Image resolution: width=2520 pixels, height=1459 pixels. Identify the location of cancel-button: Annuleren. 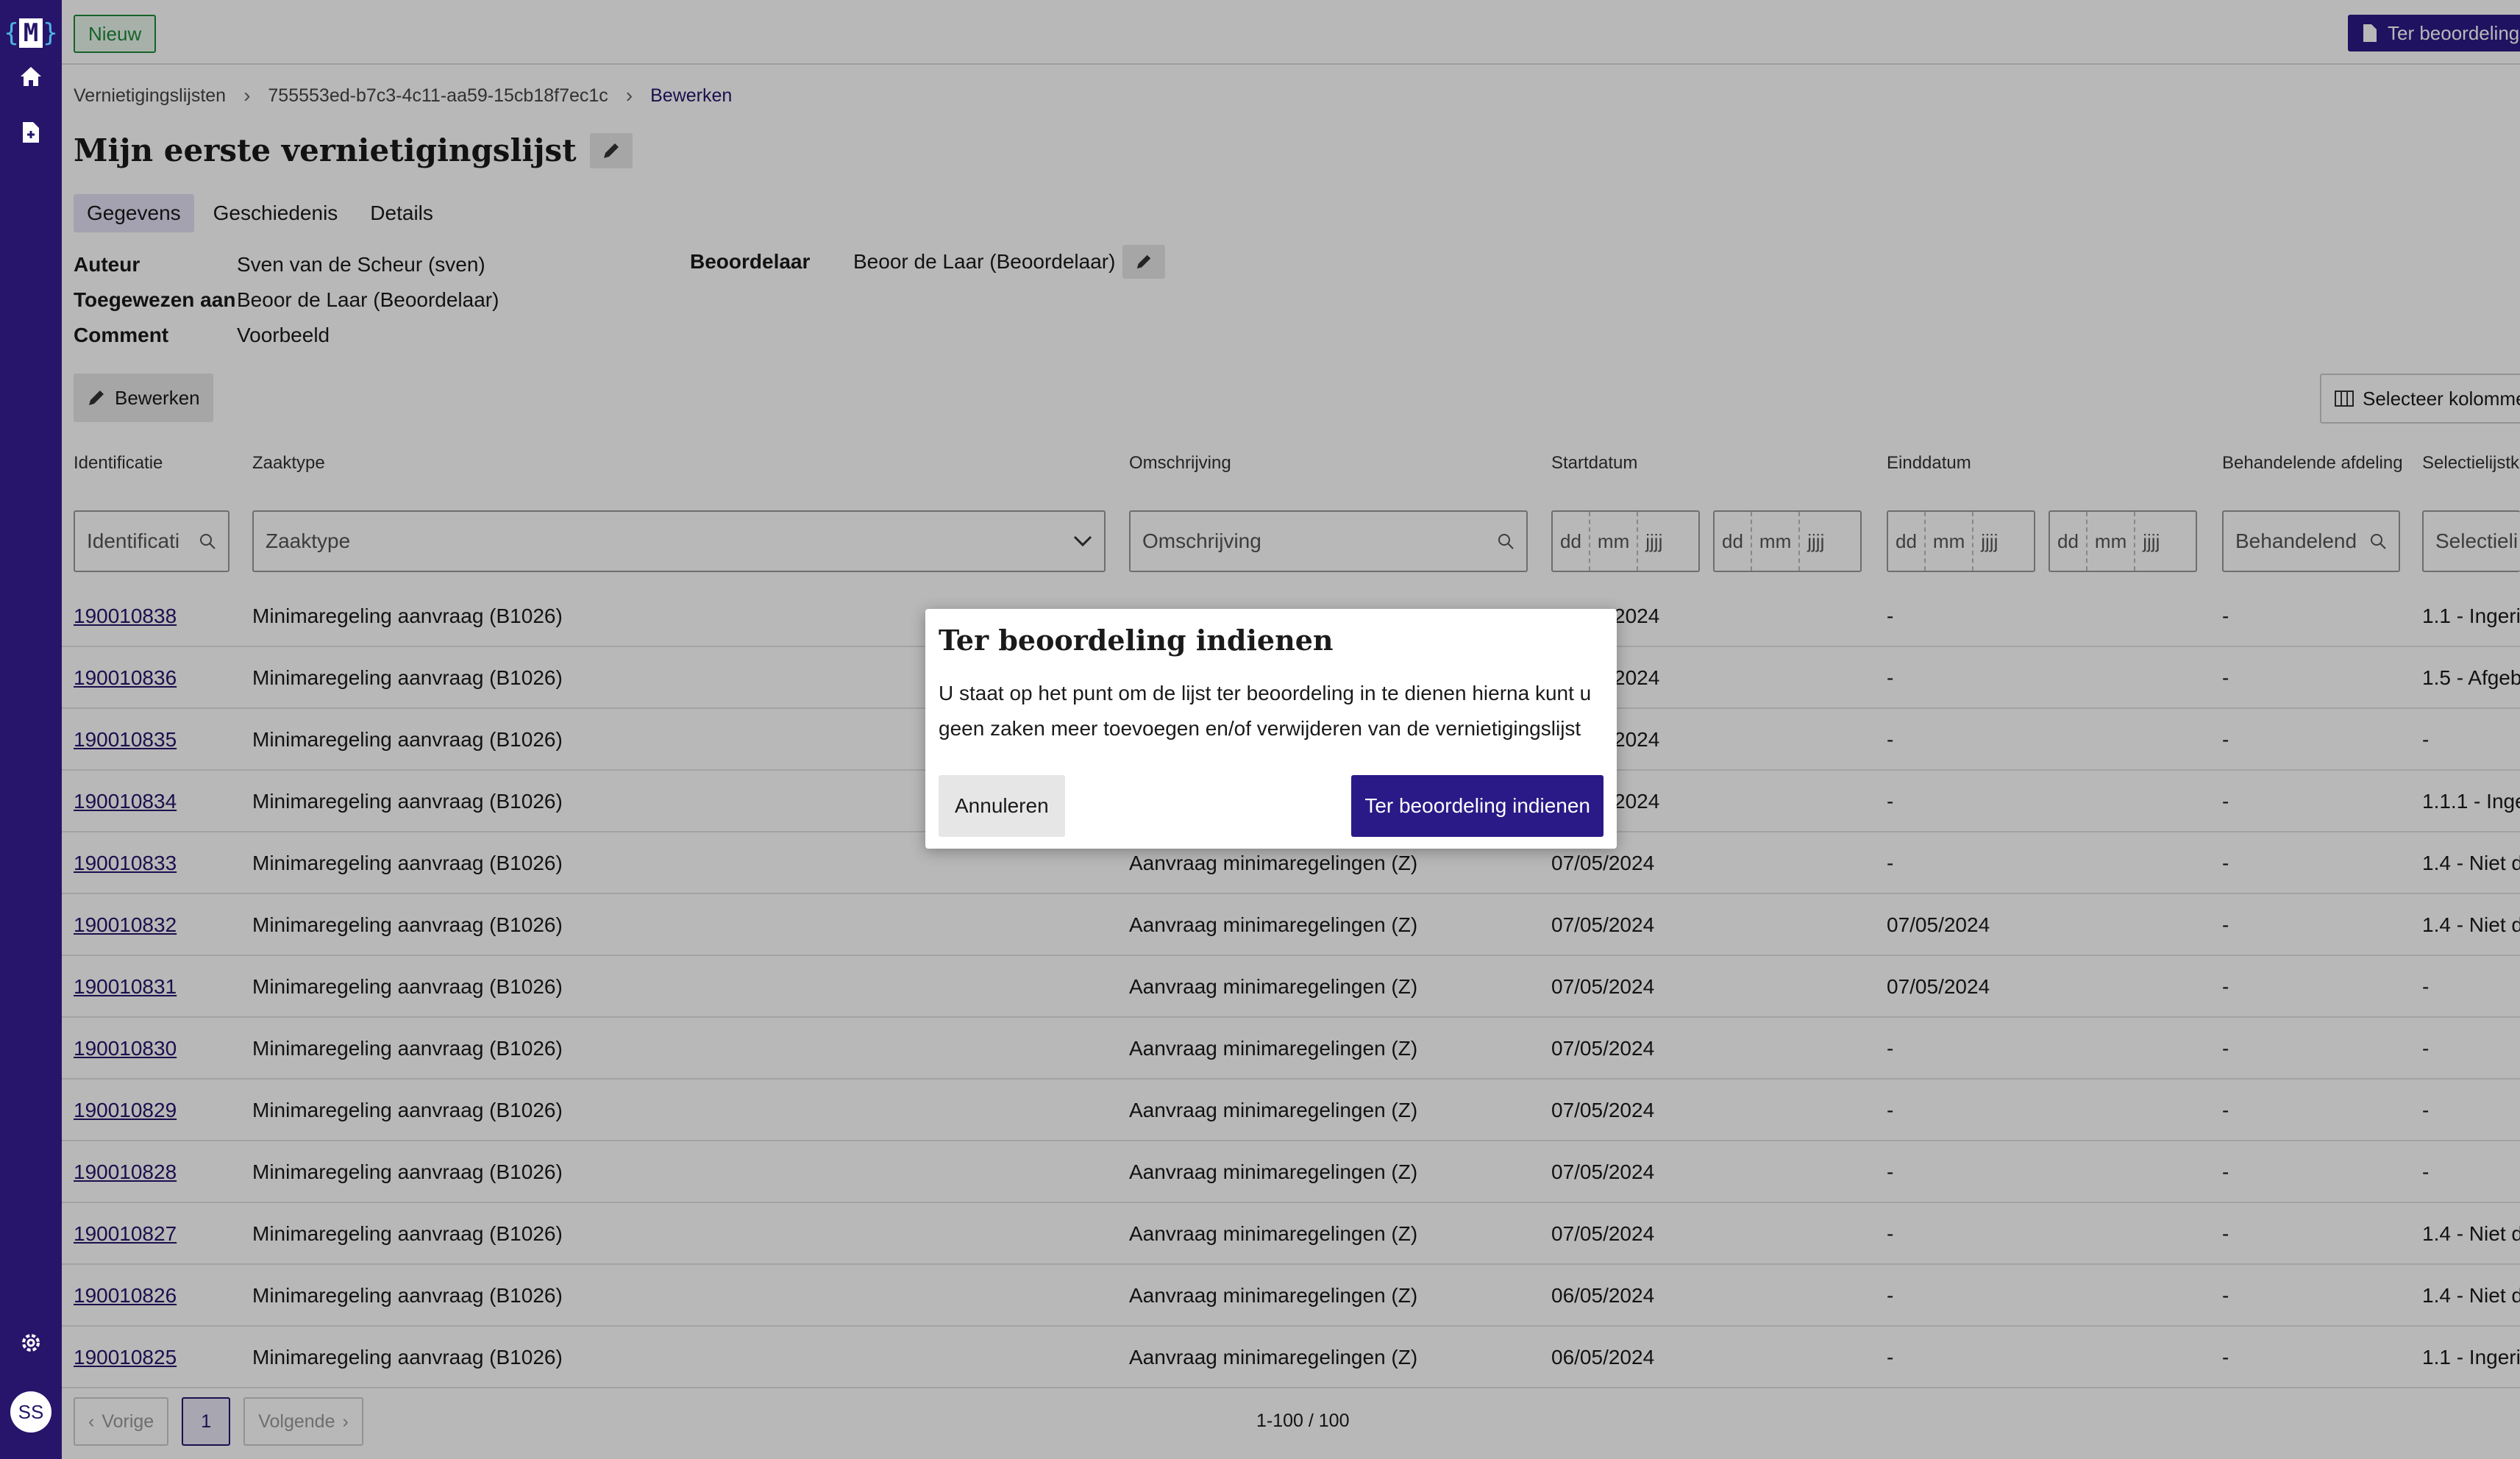
(1002, 806).